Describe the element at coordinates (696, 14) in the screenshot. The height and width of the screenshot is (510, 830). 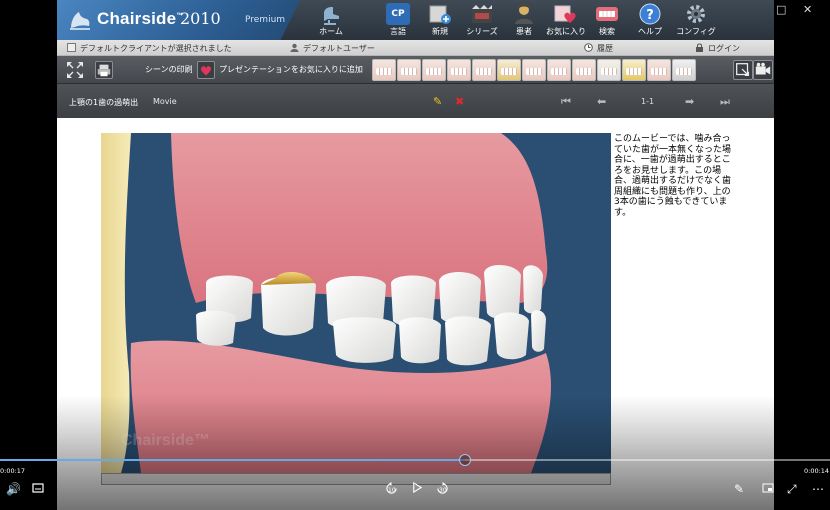
I see `config-gear-icon` at that location.